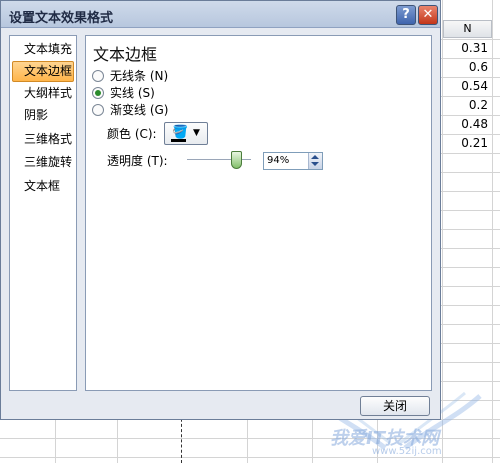  Describe the element at coordinates (43, 139) in the screenshot. I see `category-3d-format: 三维格式` at that location.